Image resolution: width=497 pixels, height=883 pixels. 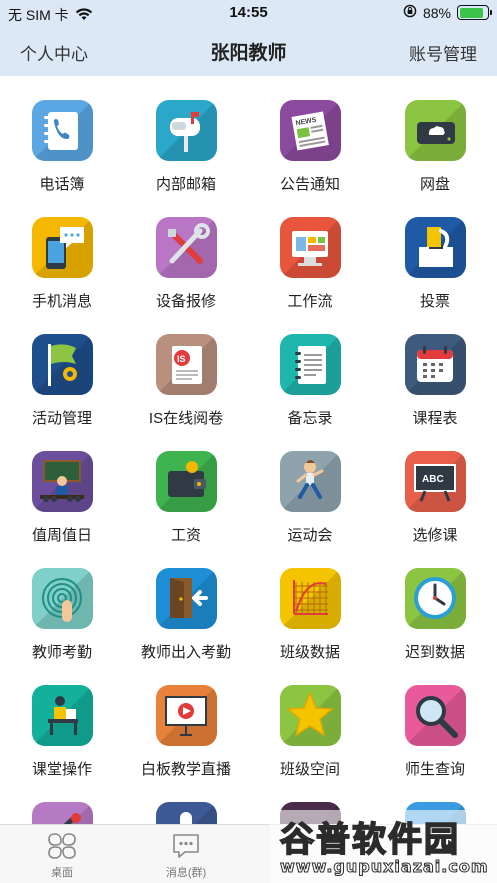 I want to click on app-label: 设备报修, so click(x=185, y=301).